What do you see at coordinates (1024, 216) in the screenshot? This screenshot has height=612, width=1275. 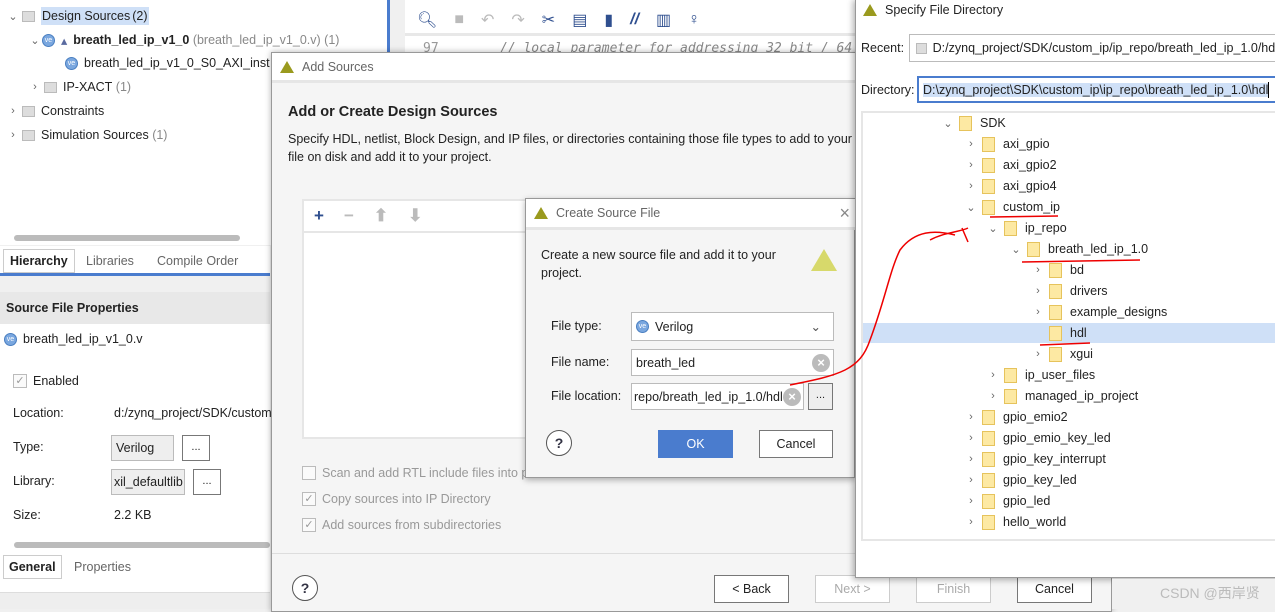 I see `annotation-underline-custom-ip` at bounding box center [1024, 216].